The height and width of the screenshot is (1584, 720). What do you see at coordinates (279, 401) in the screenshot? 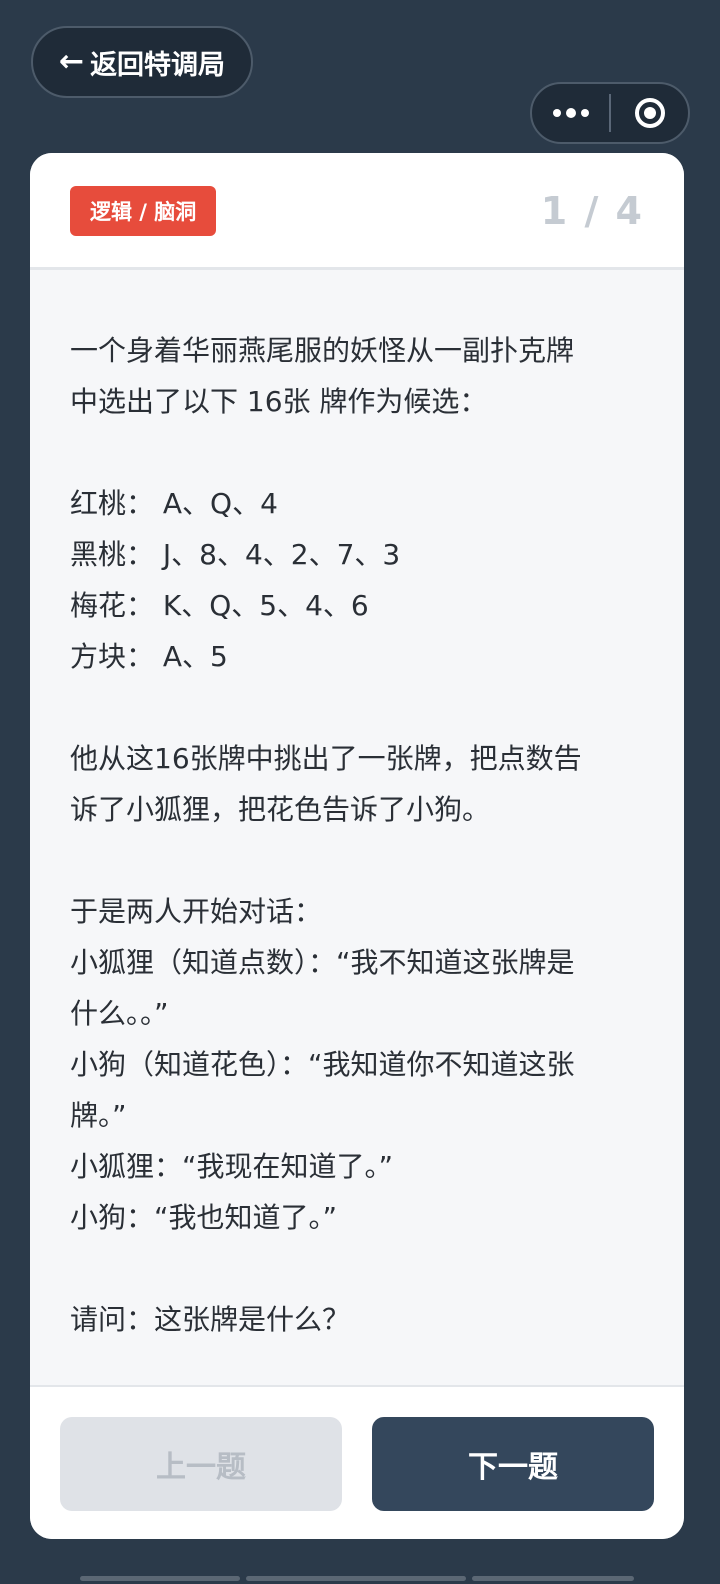
I see `question-line: 中选出了以下 16张 牌作为候选：` at bounding box center [279, 401].